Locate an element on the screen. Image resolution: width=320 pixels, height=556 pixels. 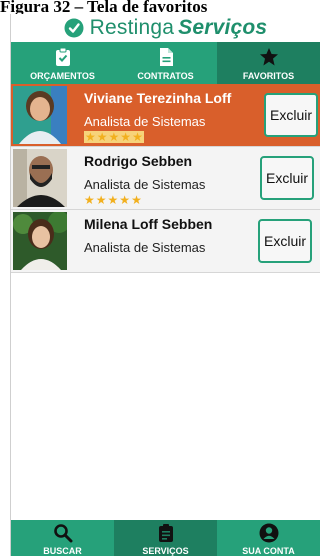
favorite-name: Viviane Terezinha Loff is located at coordinates (158, 98).